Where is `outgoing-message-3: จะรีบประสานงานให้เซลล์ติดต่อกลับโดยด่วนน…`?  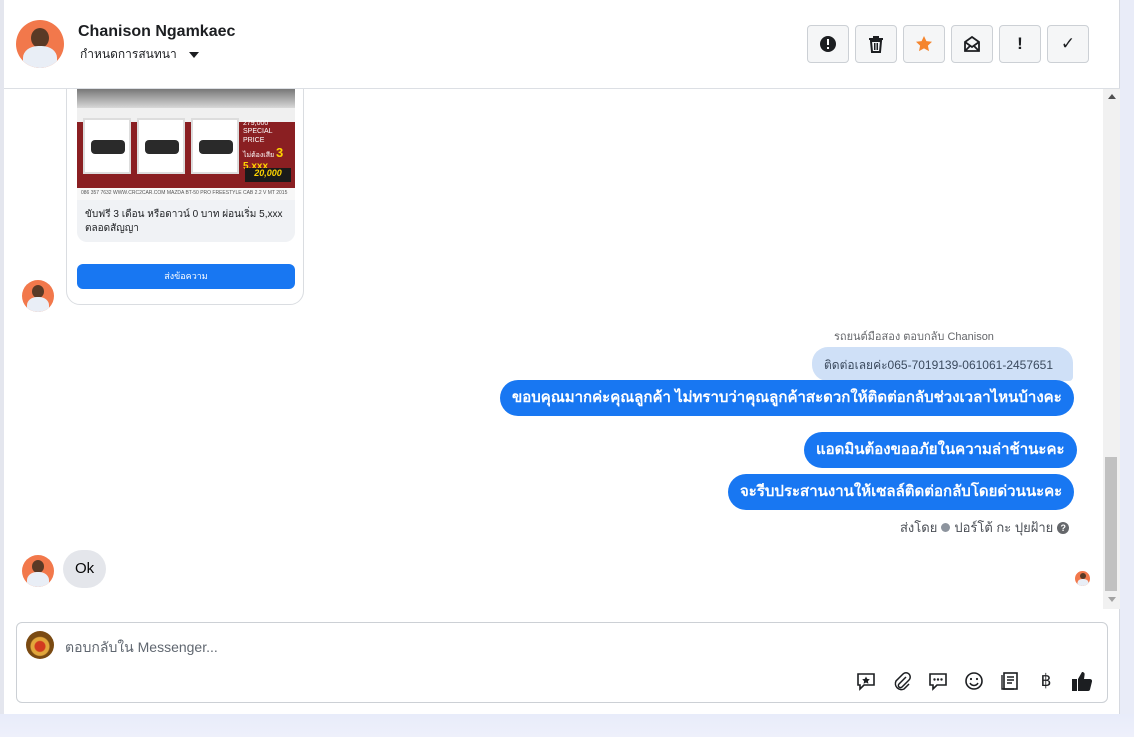 outgoing-message-3: จะรีบประสานงานให้เซลล์ติดต่อกลับโดยด่วนน… is located at coordinates (901, 492).